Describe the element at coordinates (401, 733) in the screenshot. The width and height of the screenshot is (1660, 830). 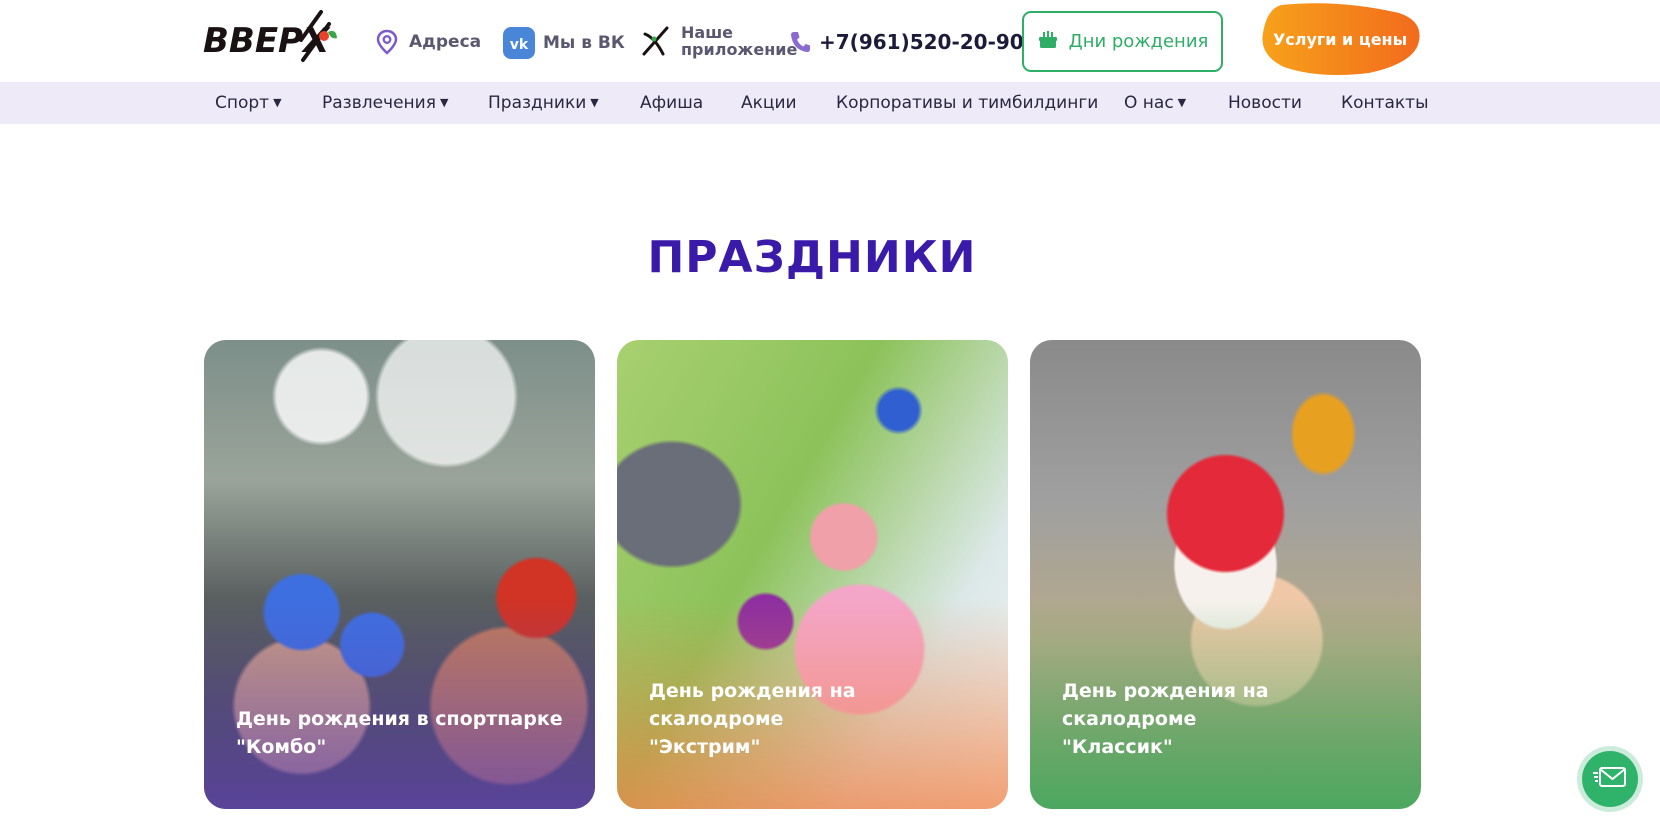
I see `card-caption: День рождения в спортпарке "Комбо"` at that location.